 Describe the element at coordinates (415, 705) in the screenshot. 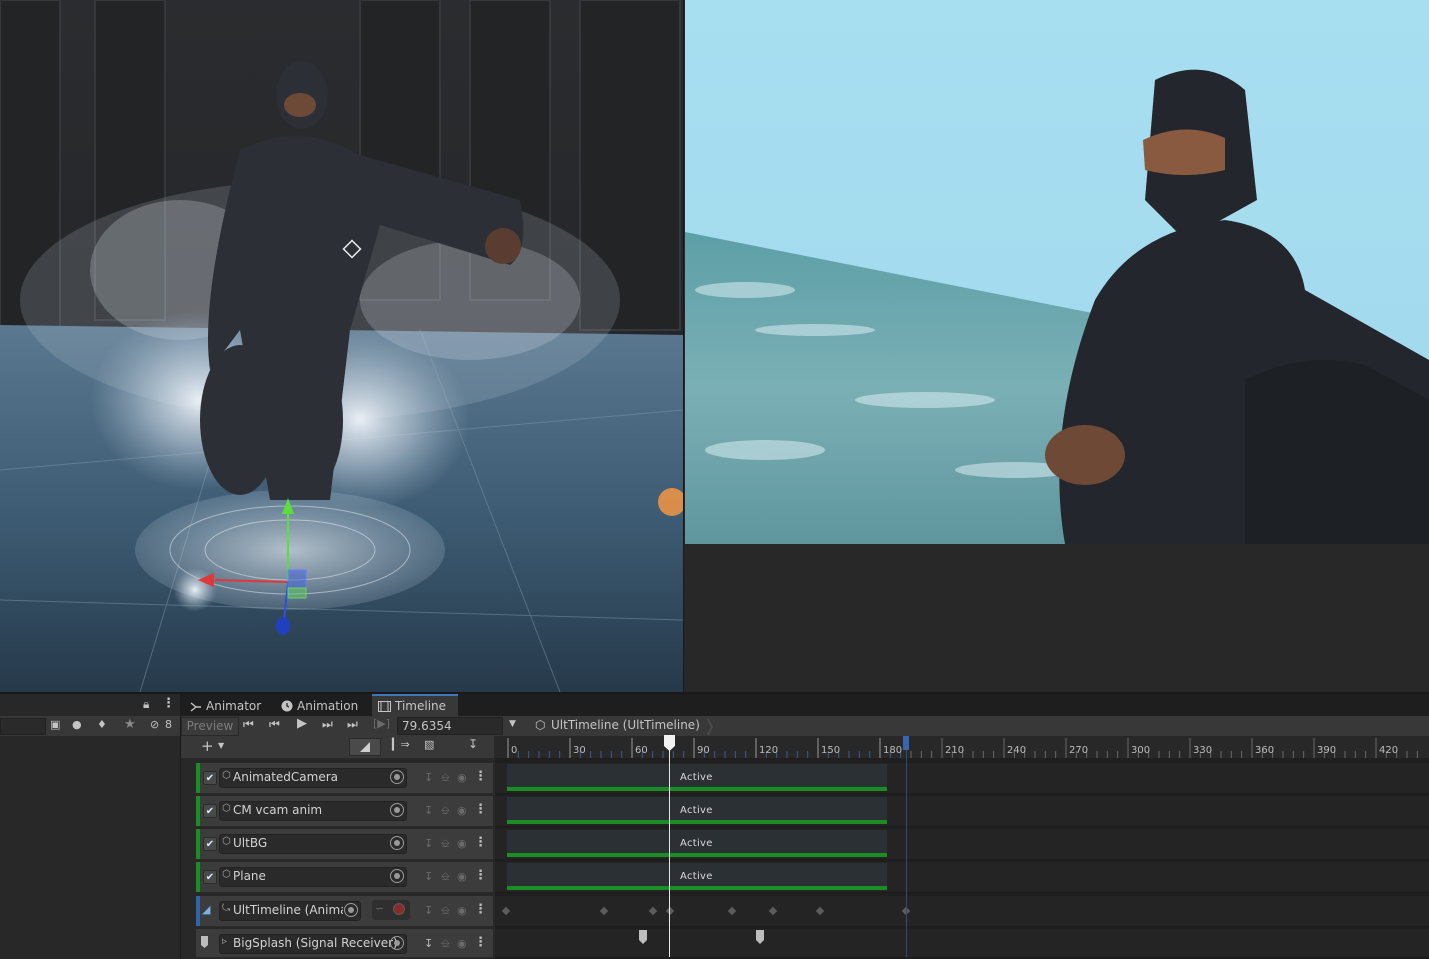

I see `tab-timeline: Timeline` at that location.